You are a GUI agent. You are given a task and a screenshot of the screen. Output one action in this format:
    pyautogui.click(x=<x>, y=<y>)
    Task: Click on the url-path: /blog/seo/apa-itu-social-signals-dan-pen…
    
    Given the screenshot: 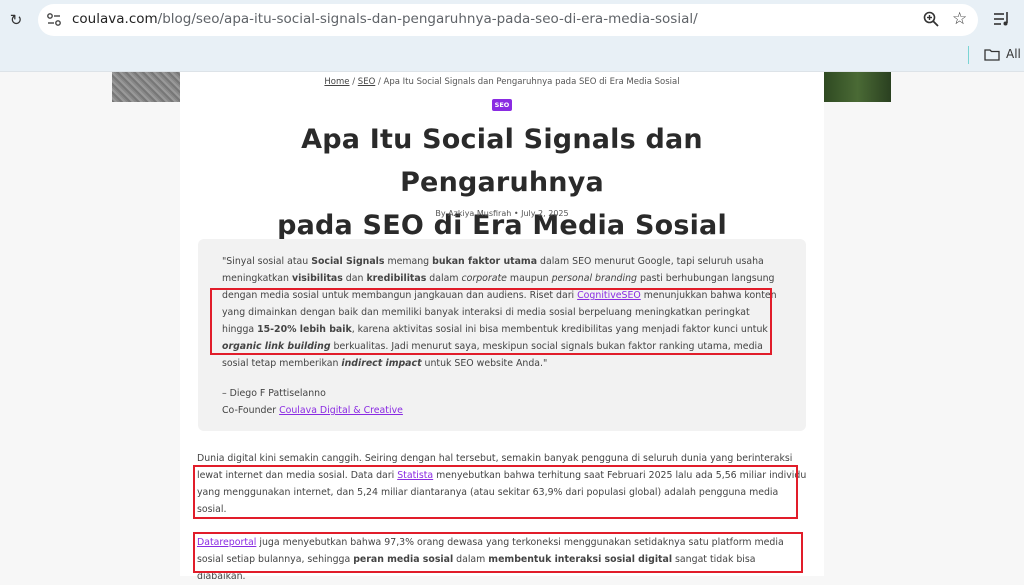 What is the action you would take?
    pyautogui.click(x=427, y=19)
    